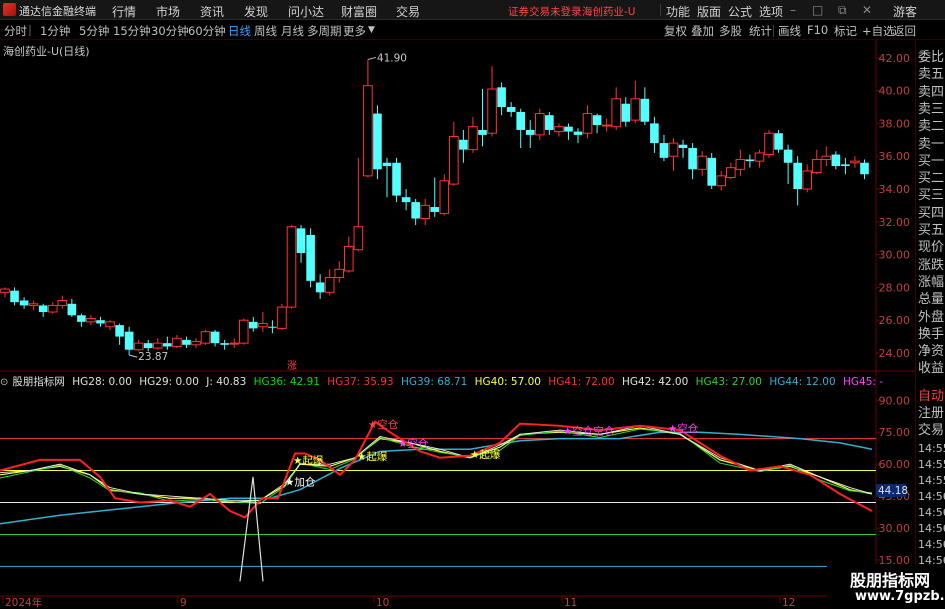 The image size is (945, 609). I want to click on btn-add-watchlist: +自选, so click(878, 31).